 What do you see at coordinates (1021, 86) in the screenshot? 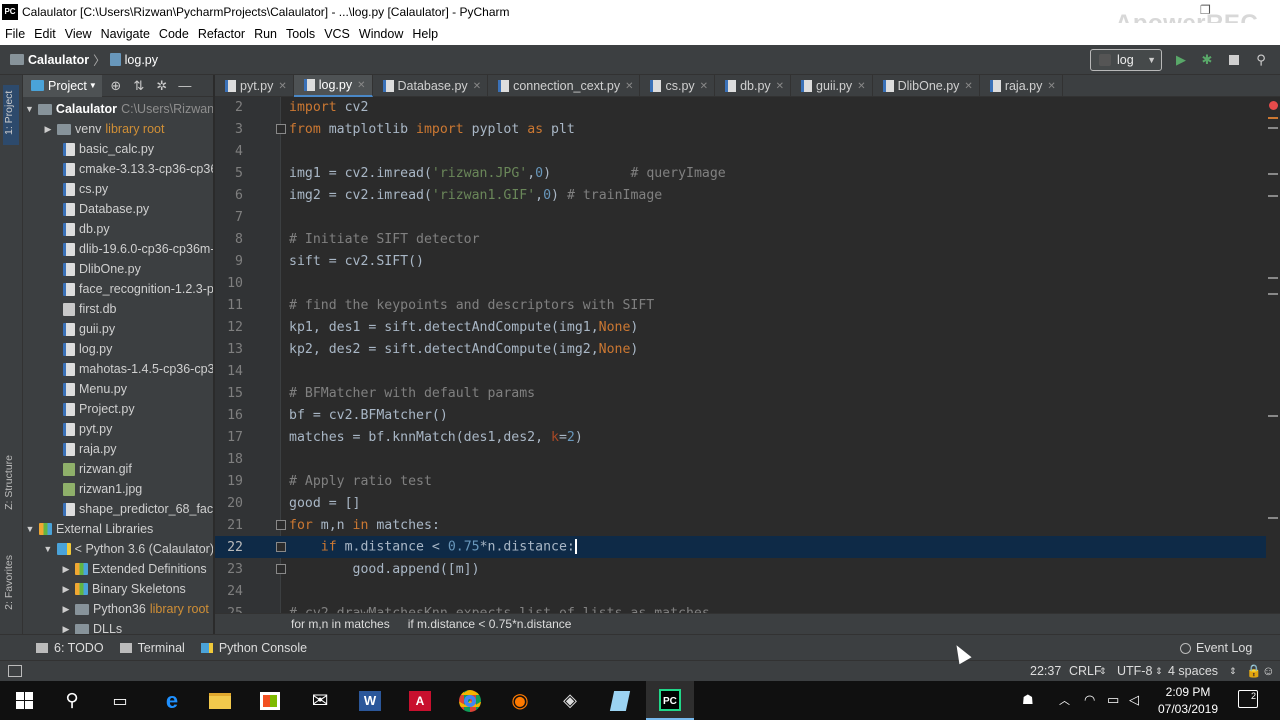
I see `tab-raja: raja.py ✕` at bounding box center [1021, 86].